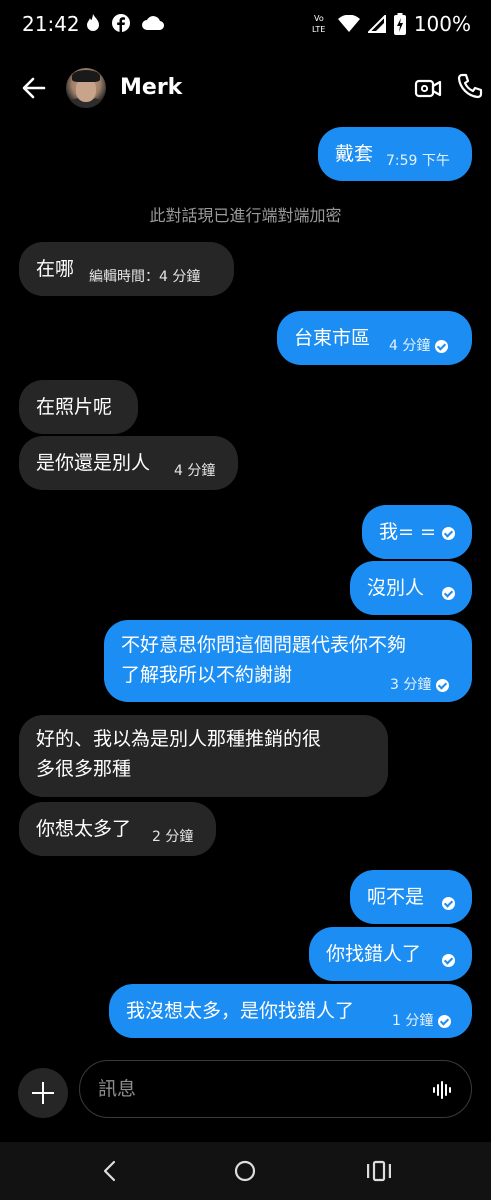 The width and height of the screenshot is (491, 1200). What do you see at coordinates (418, 161) in the screenshot?
I see `message-timestamp: 7:59 下午` at bounding box center [418, 161].